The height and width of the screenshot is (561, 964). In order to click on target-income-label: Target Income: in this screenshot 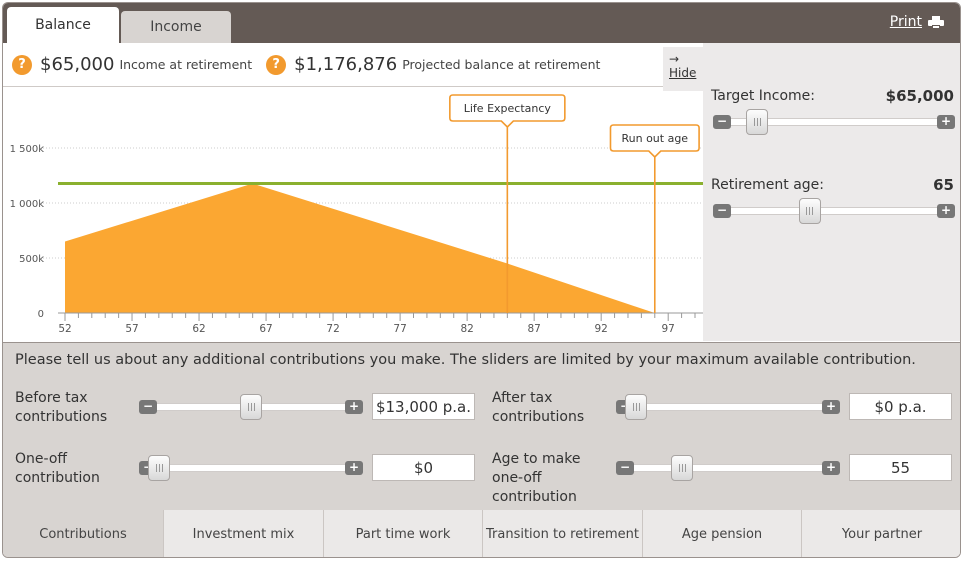, I will do `click(763, 96)`.